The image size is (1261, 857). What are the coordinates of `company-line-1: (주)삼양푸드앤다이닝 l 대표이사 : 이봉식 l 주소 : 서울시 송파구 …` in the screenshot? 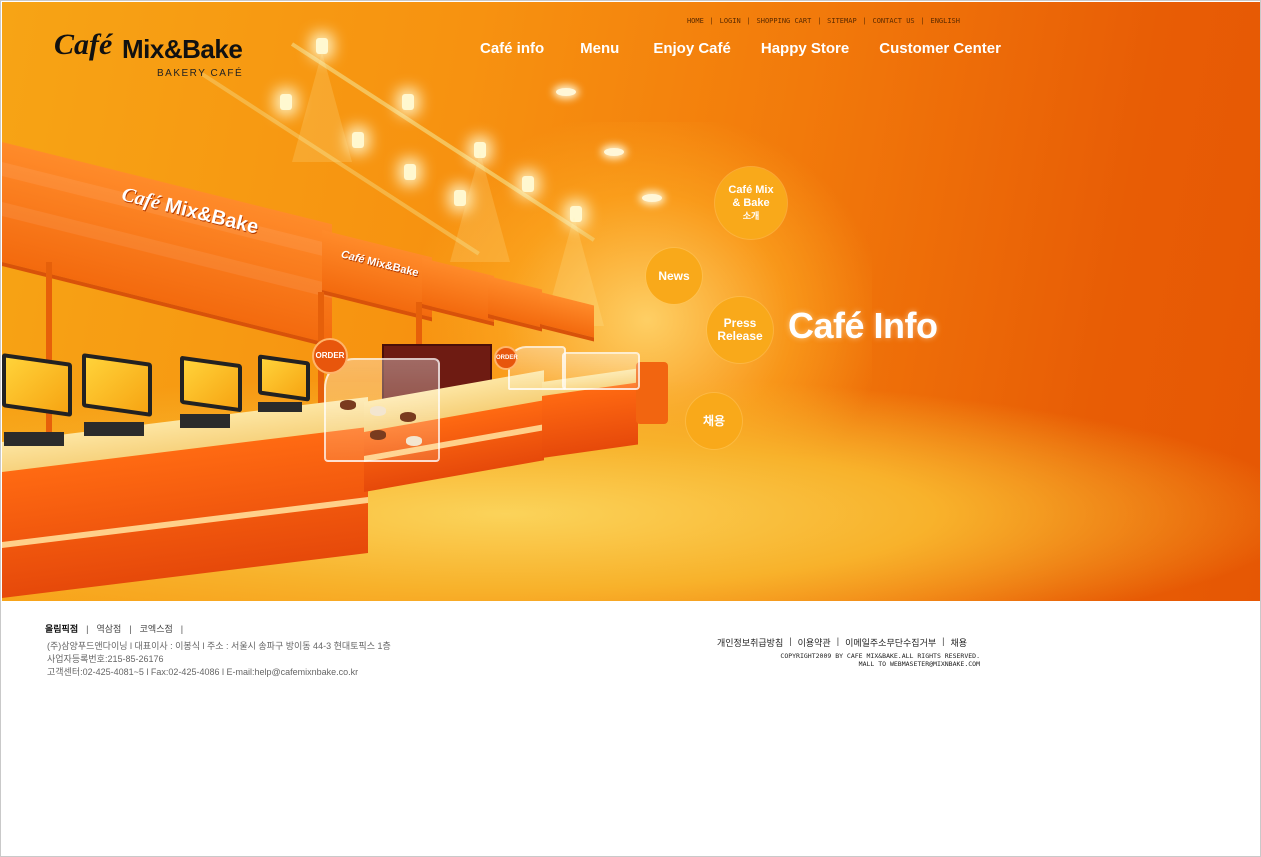 It's located at (219, 646).